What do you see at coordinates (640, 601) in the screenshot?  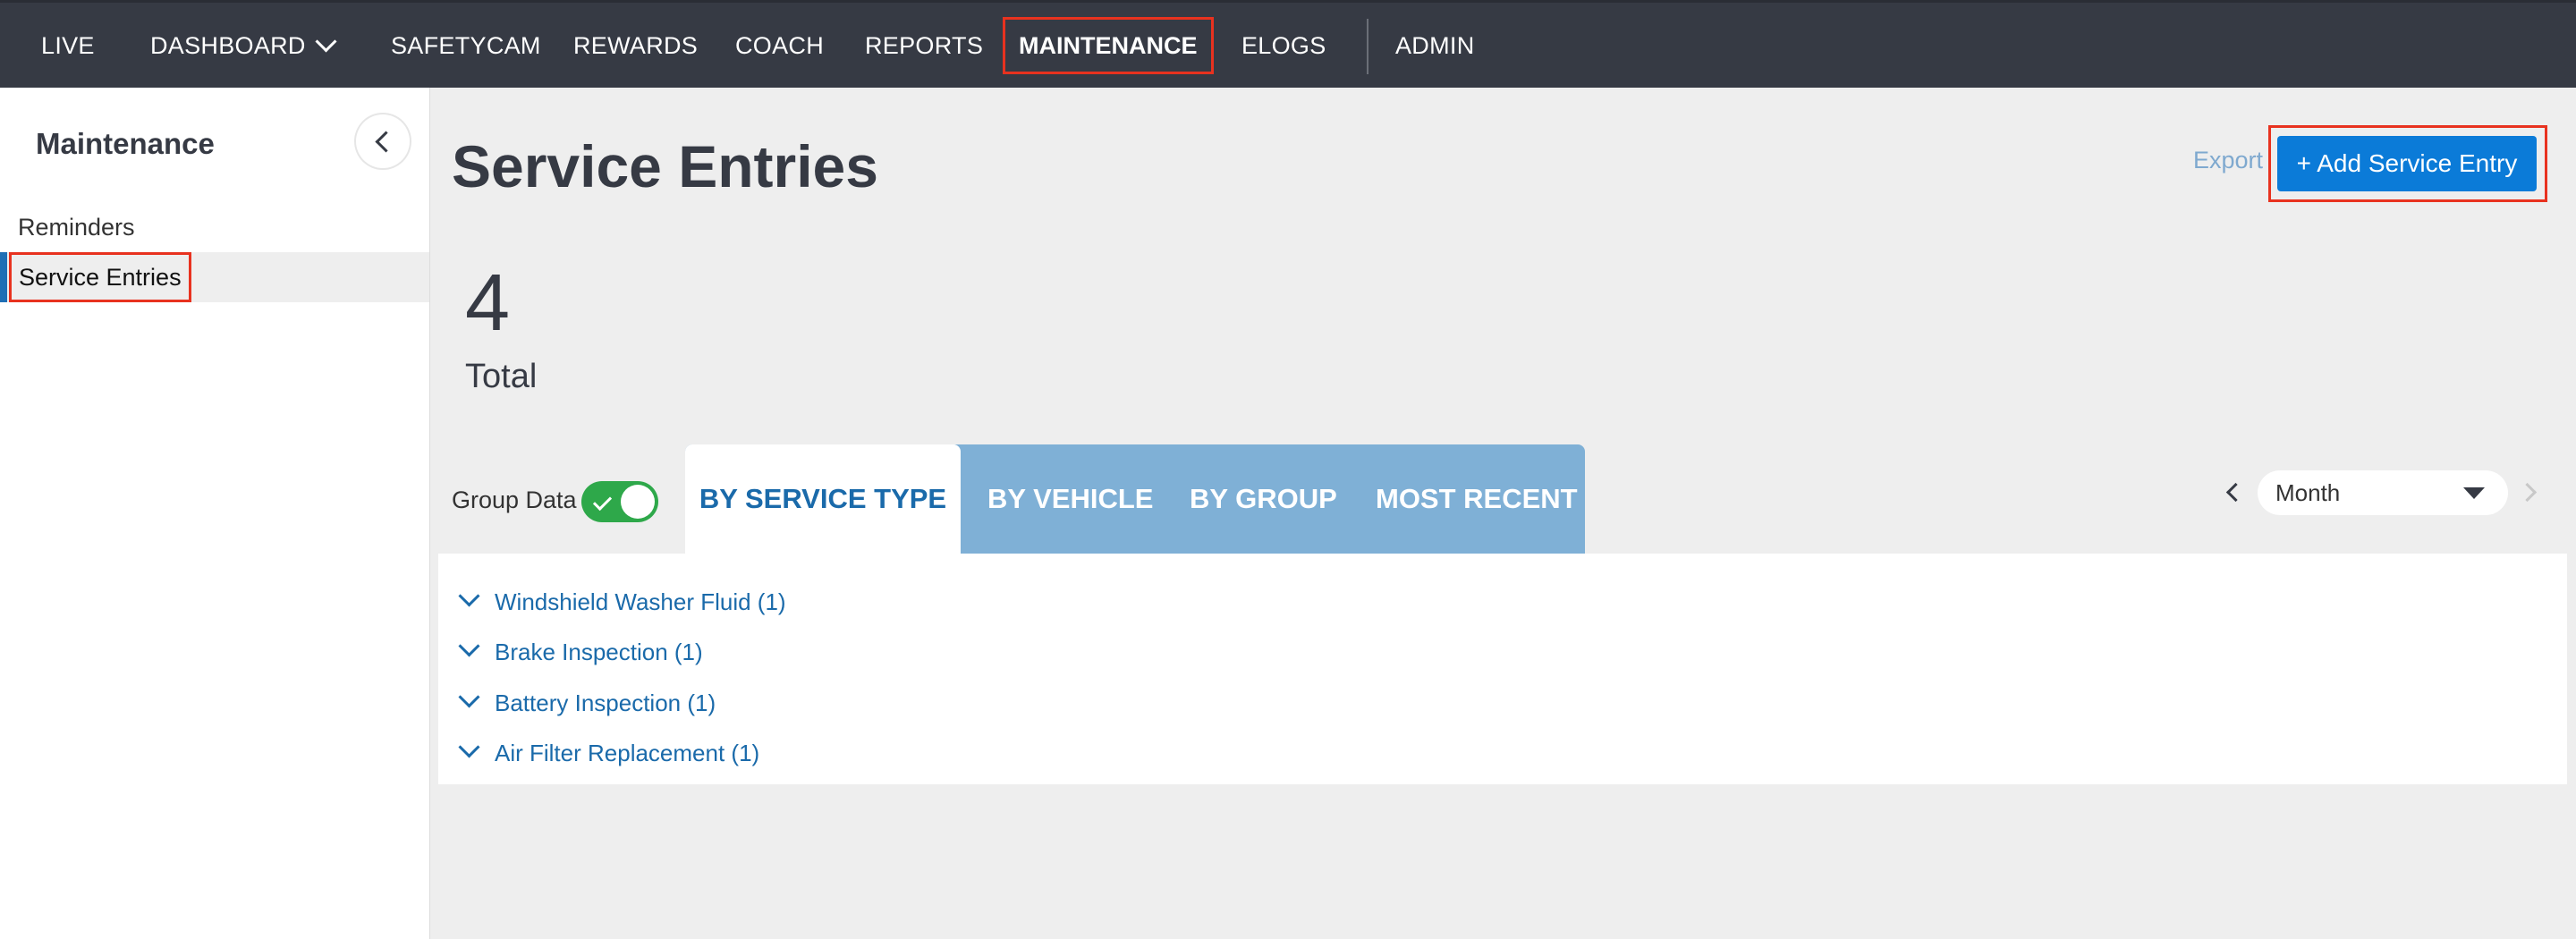 I see `group-row-label: Windshield Washer Fluid (1)` at bounding box center [640, 601].